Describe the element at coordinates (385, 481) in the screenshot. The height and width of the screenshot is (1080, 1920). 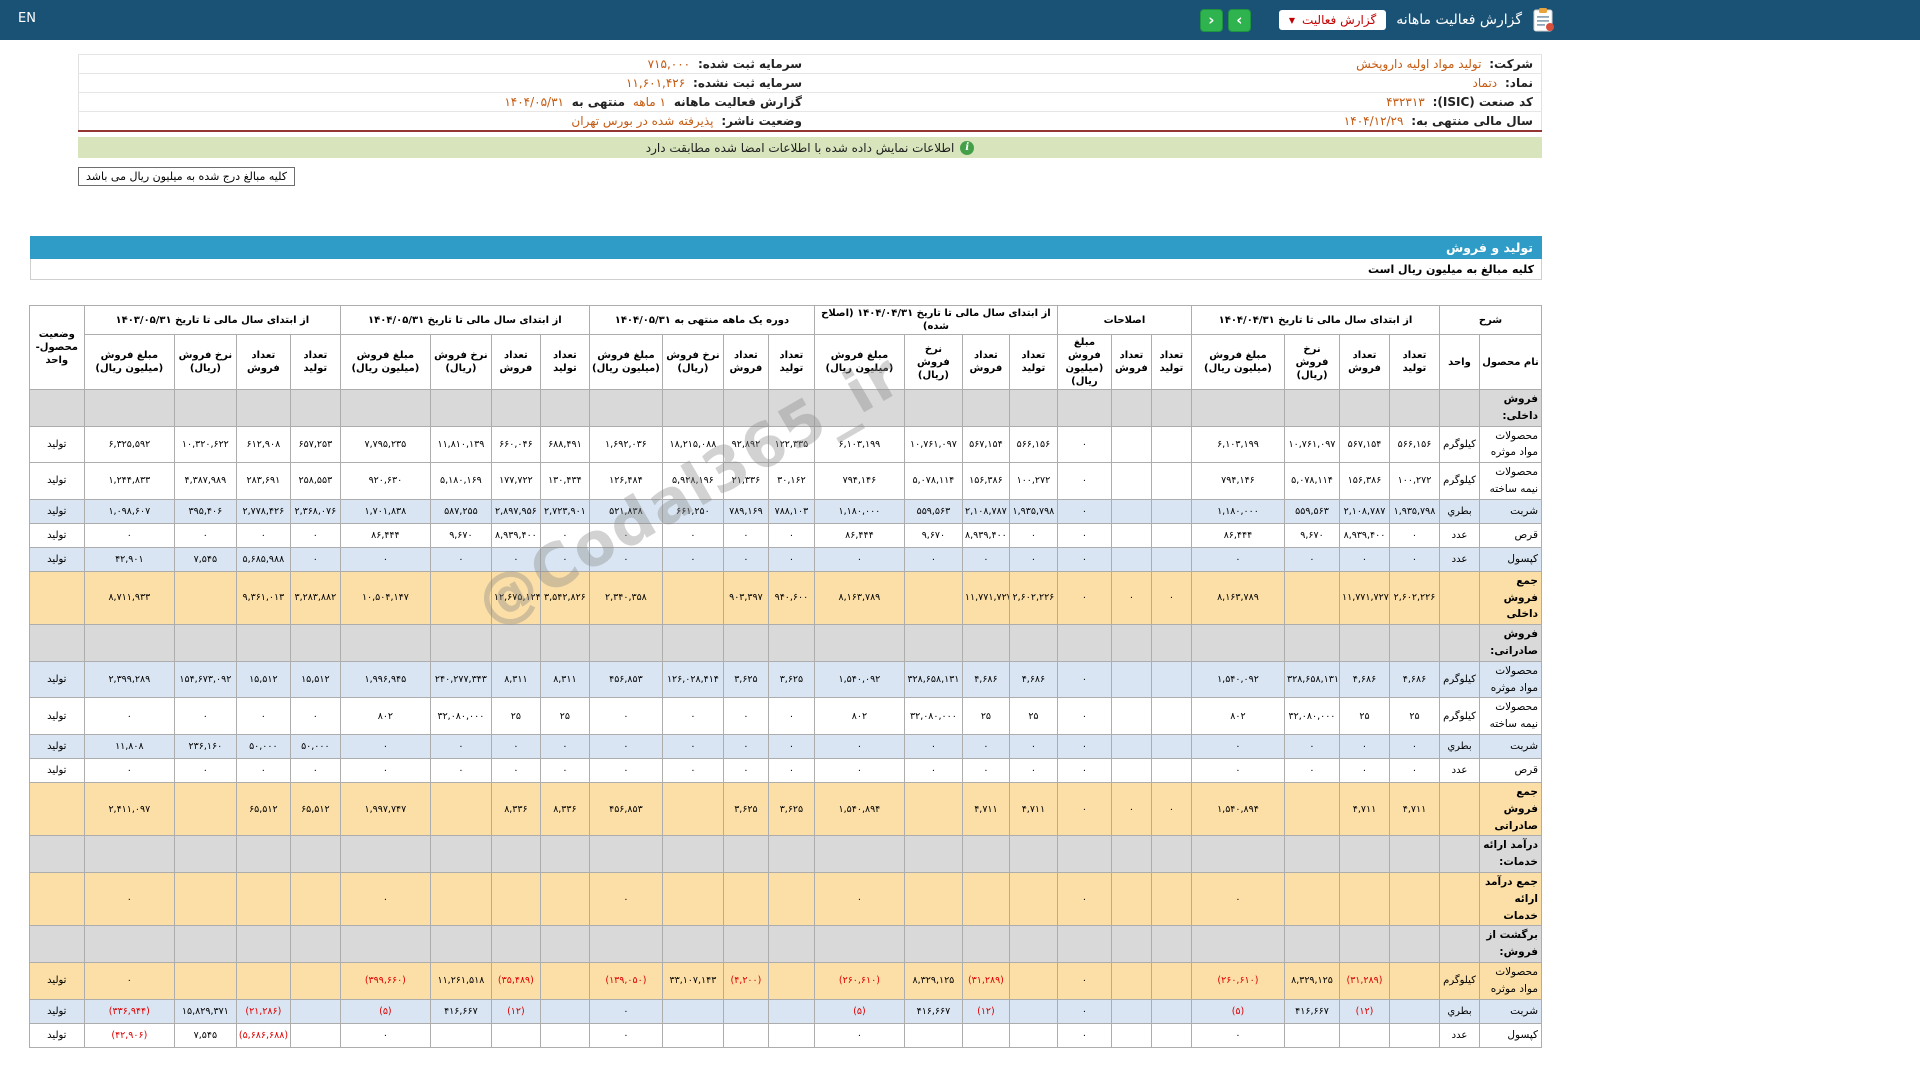
I see `value-cell: ۹۲۰,۶۳۰` at that location.